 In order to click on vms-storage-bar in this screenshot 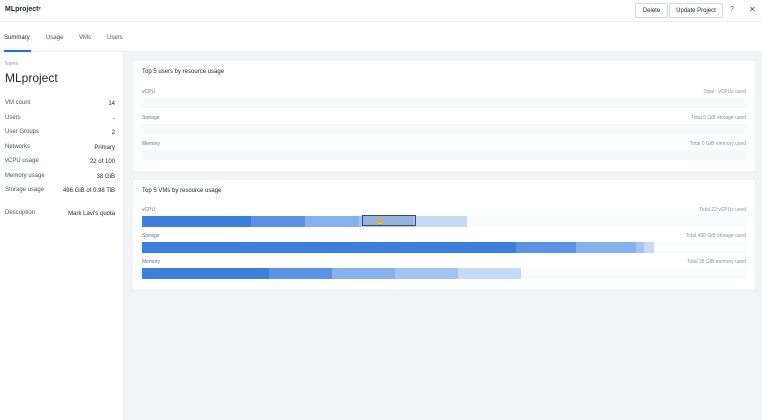, I will do `click(444, 247)`.